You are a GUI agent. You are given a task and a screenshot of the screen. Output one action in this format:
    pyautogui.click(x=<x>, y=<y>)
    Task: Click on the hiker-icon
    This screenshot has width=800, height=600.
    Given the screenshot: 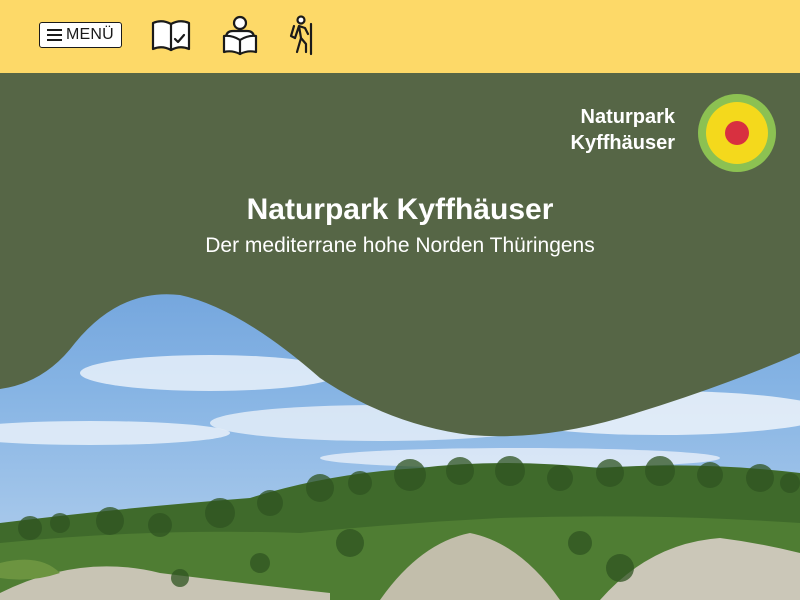 What is the action you would take?
    pyautogui.click(x=303, y=35)
    